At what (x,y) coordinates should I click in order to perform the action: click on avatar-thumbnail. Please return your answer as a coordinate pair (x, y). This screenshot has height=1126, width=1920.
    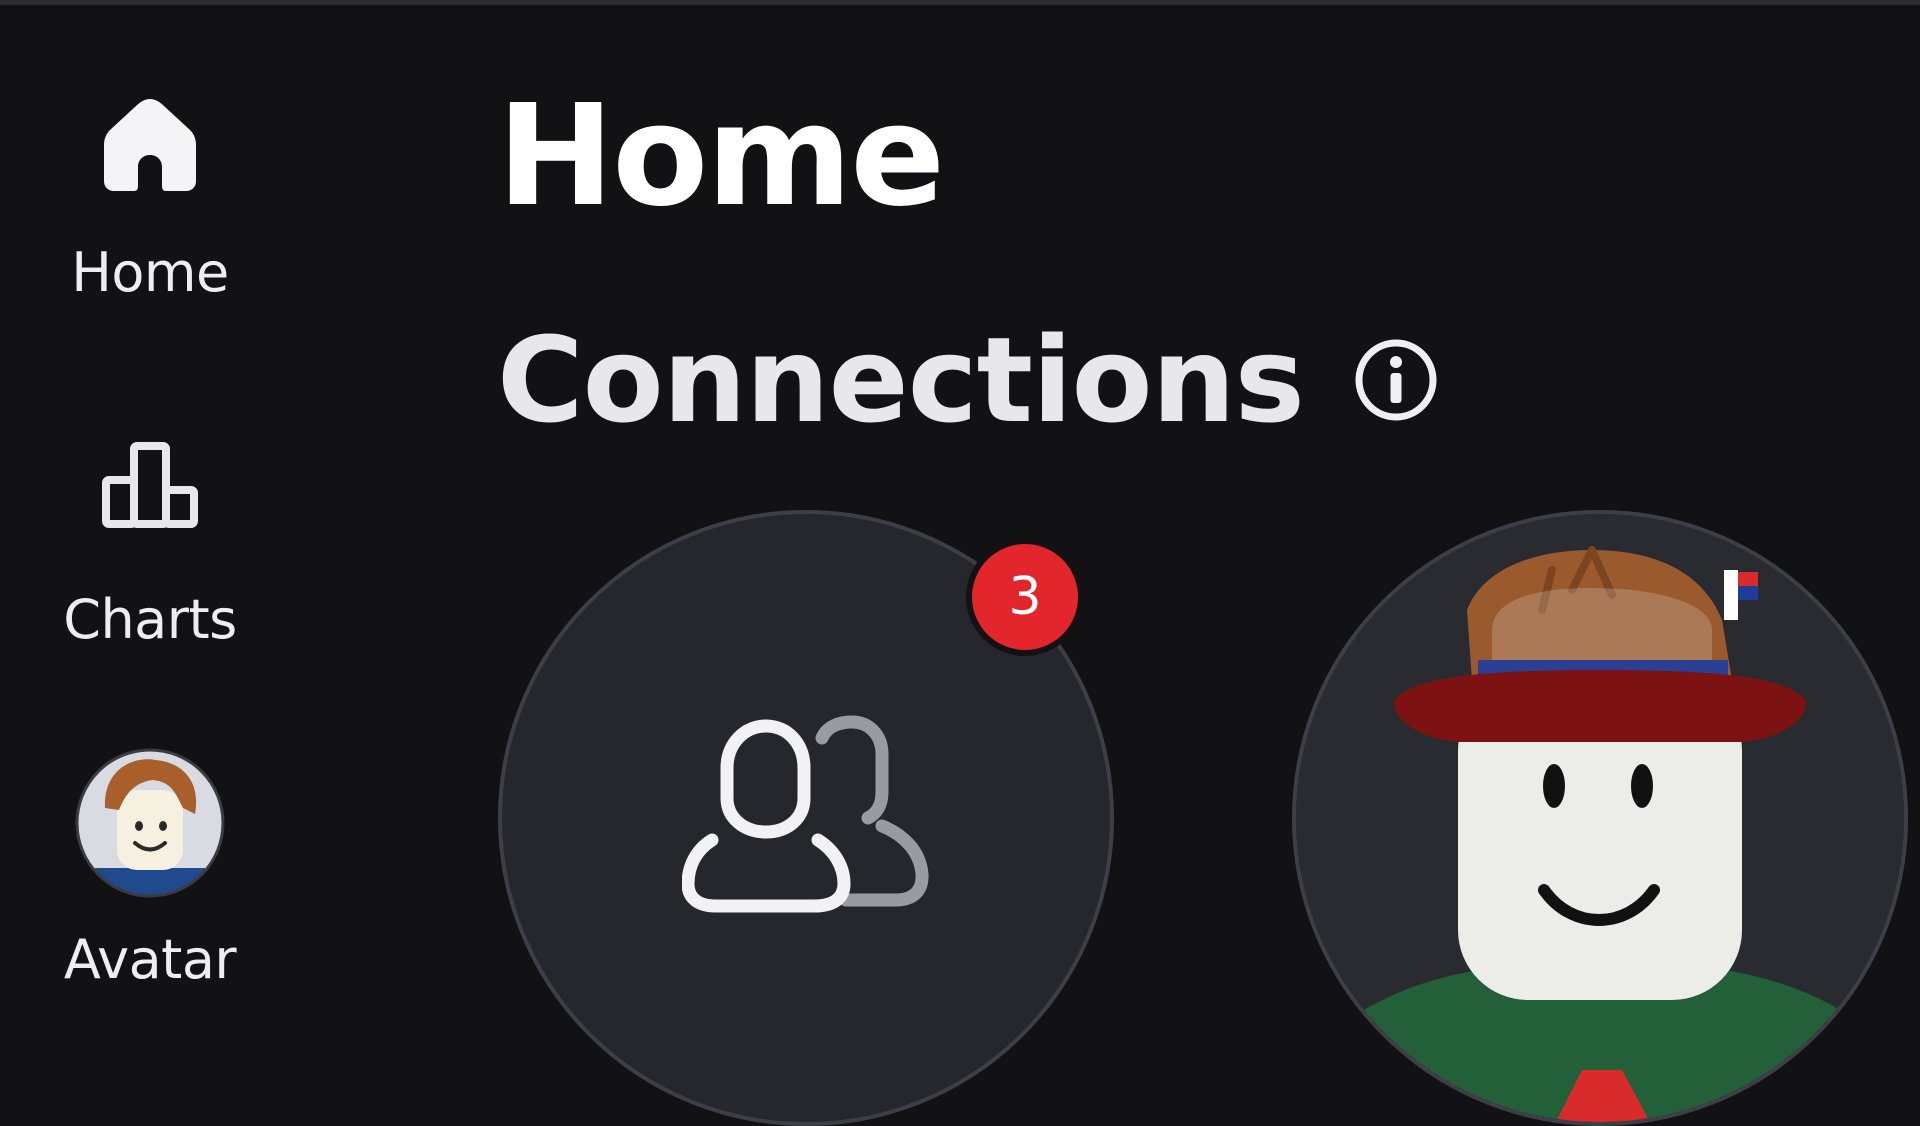
    Looking at the image, I should click on (150, 823).